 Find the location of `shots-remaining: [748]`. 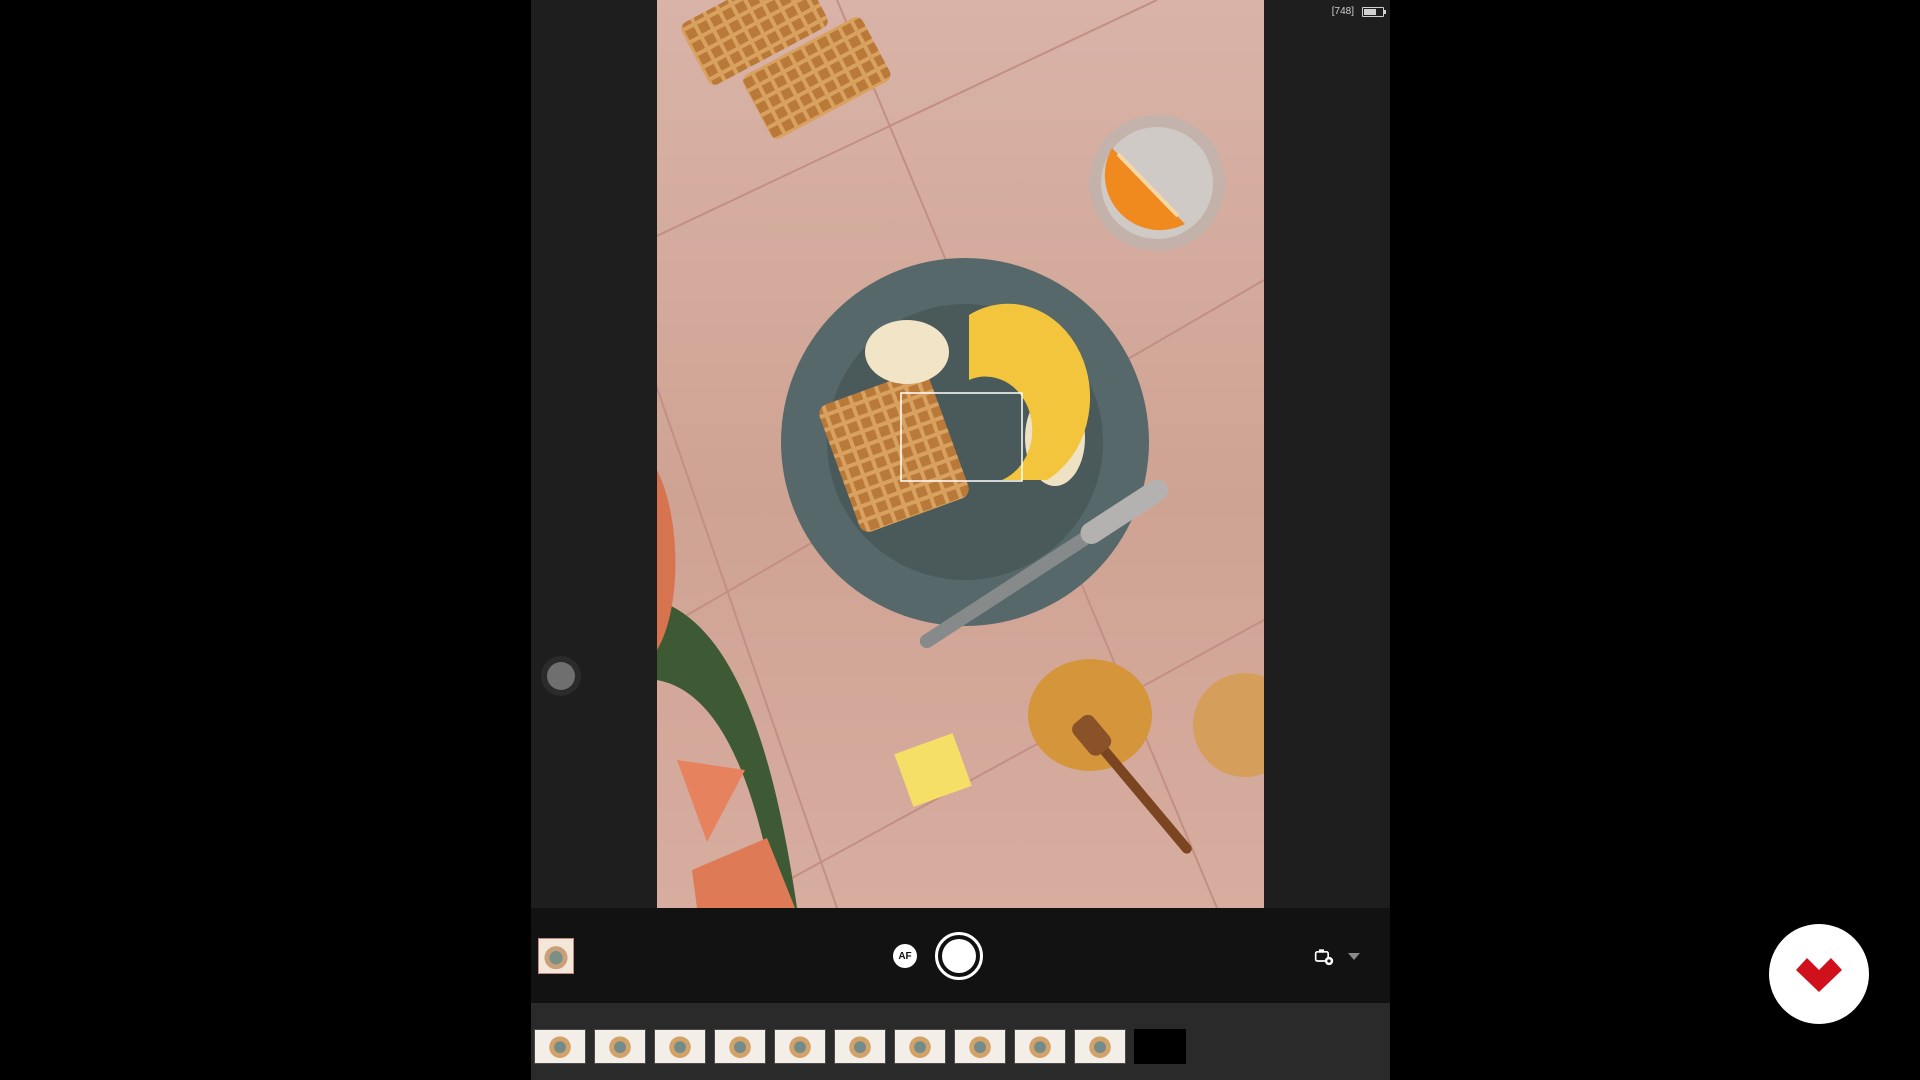

shots-remaining: [748] is located at coordinates (1342, 11).